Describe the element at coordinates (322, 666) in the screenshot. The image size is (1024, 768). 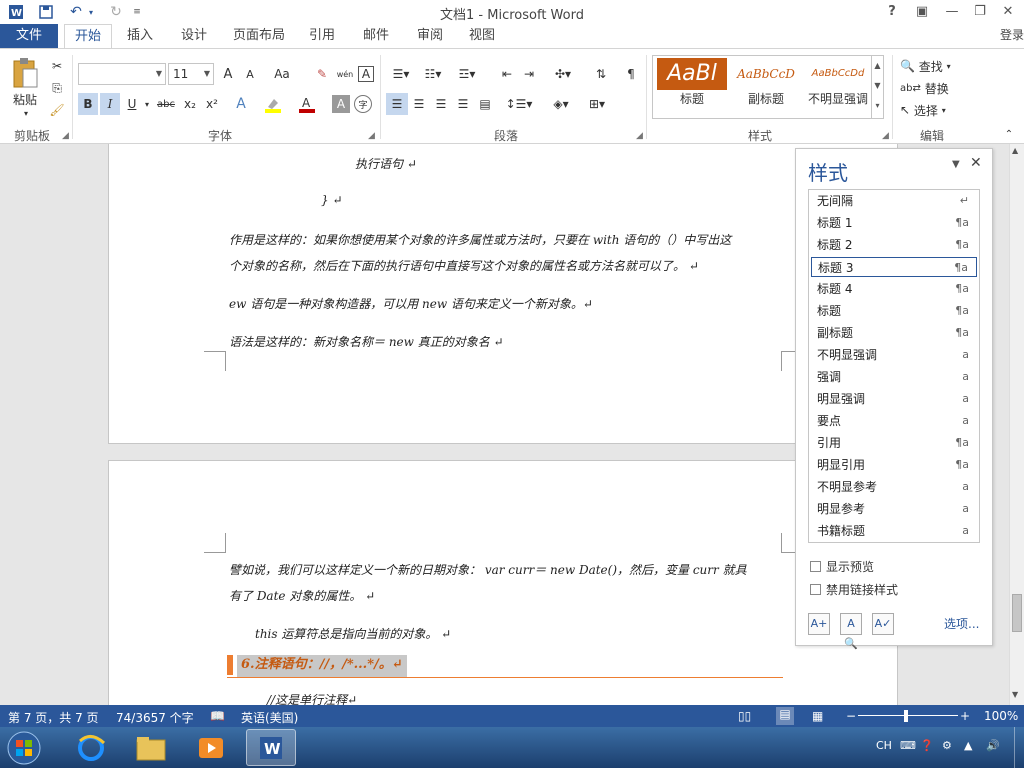
I see `heading-line: 6.注释语句：//，/*...*/。↵` at that location.